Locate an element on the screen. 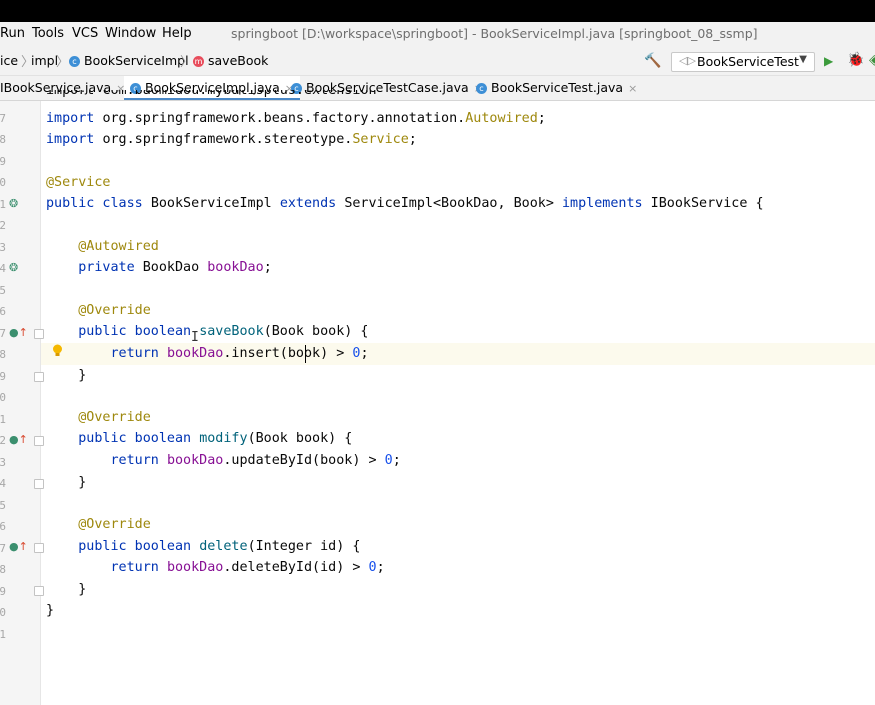 The height and width of the screenshot is (705, 875). text-caret is located at coordinates (305, 354).